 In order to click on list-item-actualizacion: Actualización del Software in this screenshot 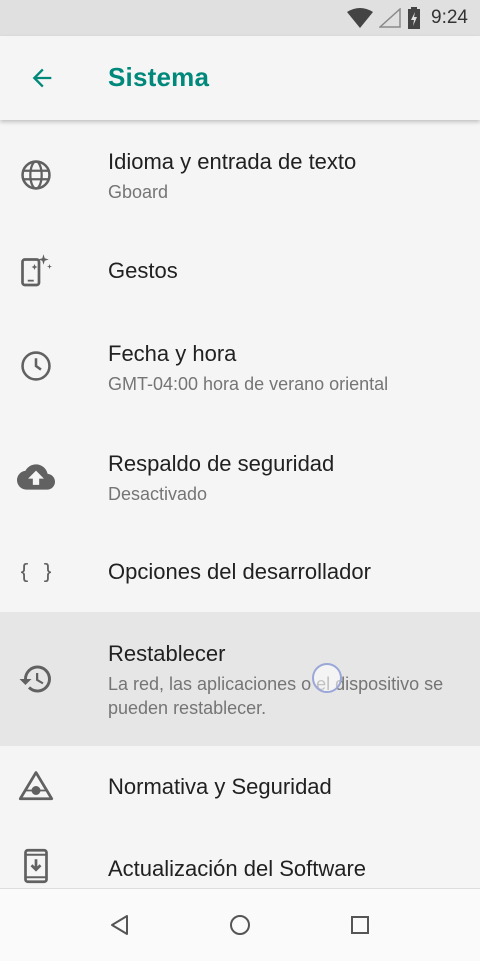, I will do `click(240, 858)`.